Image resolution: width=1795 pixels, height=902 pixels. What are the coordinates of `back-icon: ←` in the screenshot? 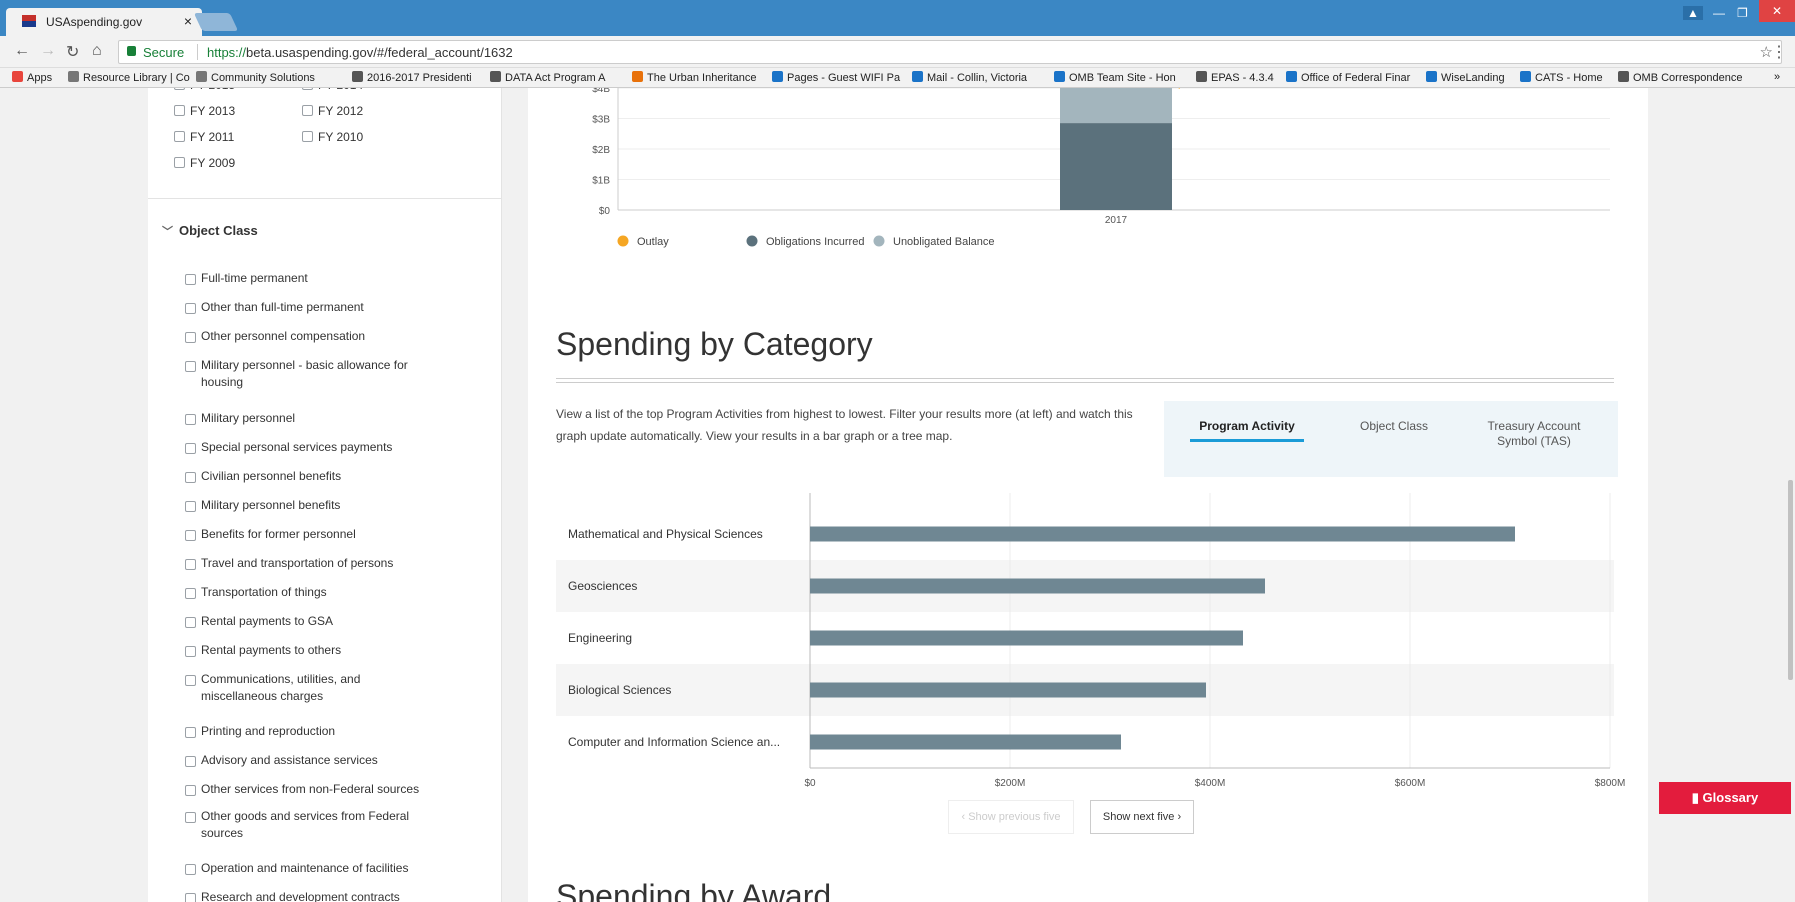 It's located at (22, 51).